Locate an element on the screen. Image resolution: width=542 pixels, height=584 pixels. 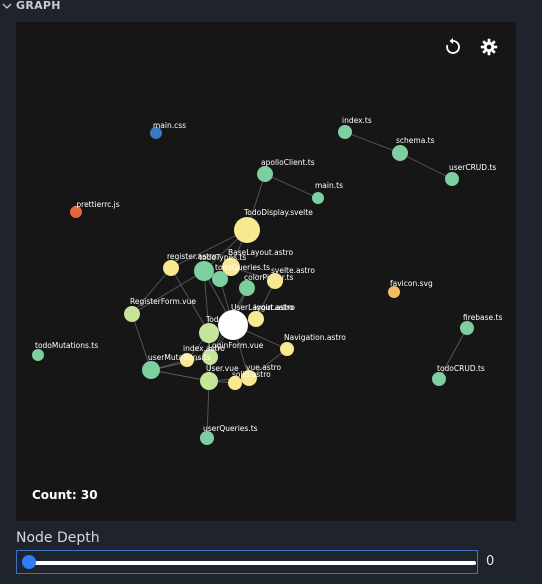
graph-node-label: svelte.astro is located at coordinates (293, 270).